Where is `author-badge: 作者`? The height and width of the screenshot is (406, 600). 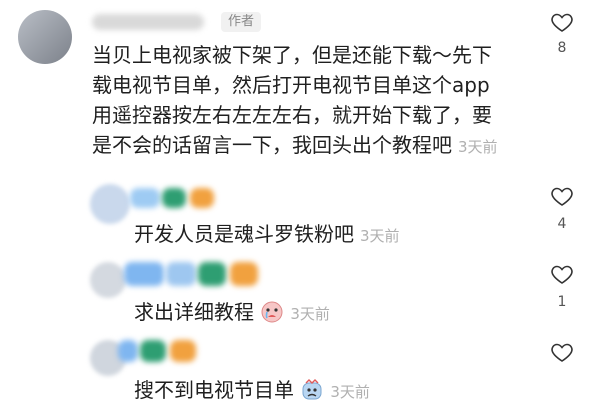
author-badge: 作者 is located at coordinates (241, 22).